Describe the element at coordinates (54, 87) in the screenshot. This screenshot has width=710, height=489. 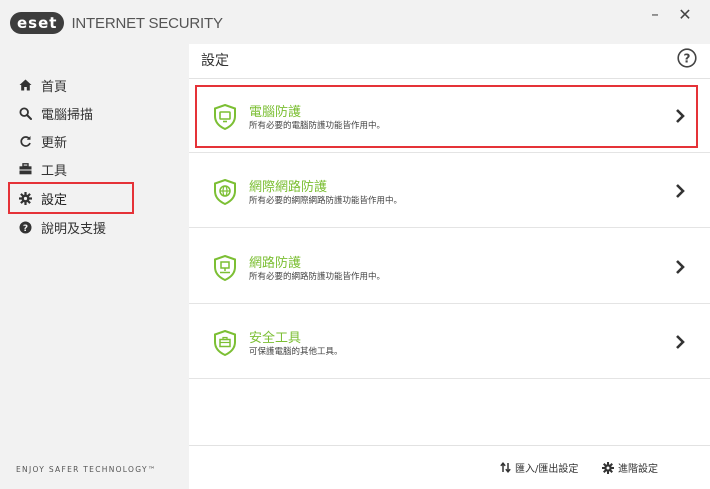
I see `sidebar-item-label: 首頁` at that location.